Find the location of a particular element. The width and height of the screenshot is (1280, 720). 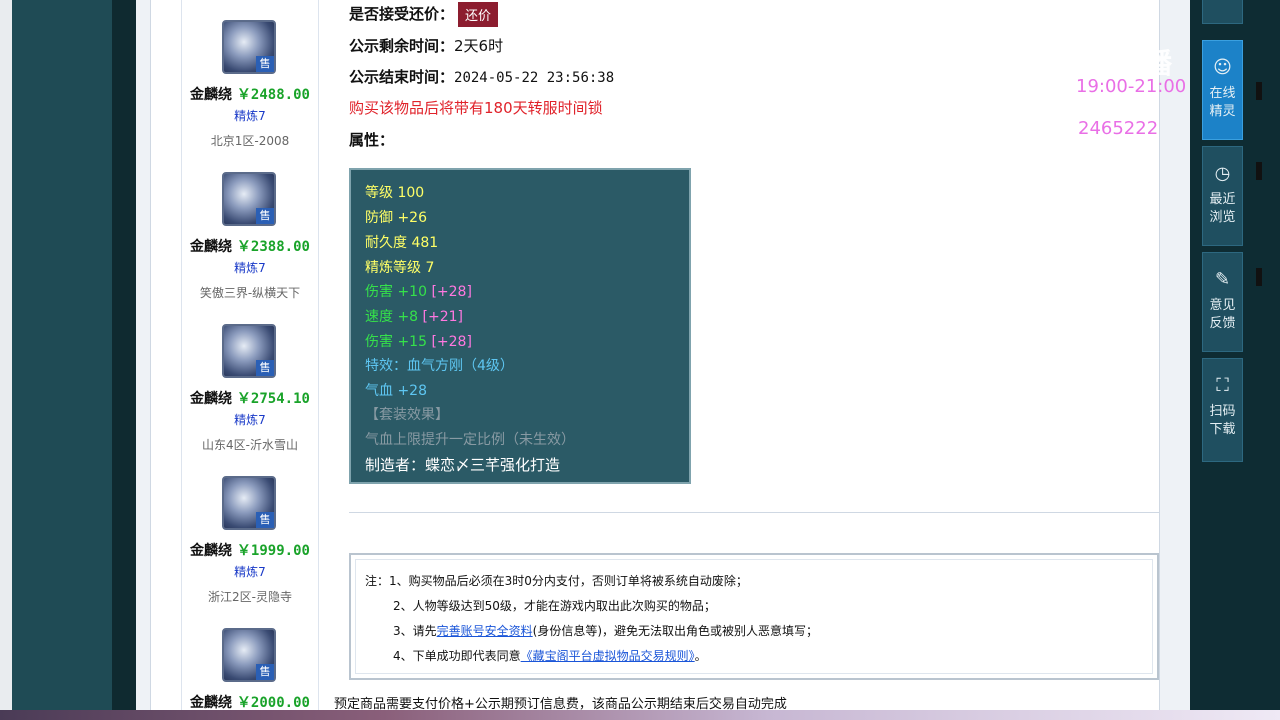

listing-item: 售 金麟绕 ￥1999.00 精炼7 浙江2区-灵隐寺 is located at coordinates (250, 550).